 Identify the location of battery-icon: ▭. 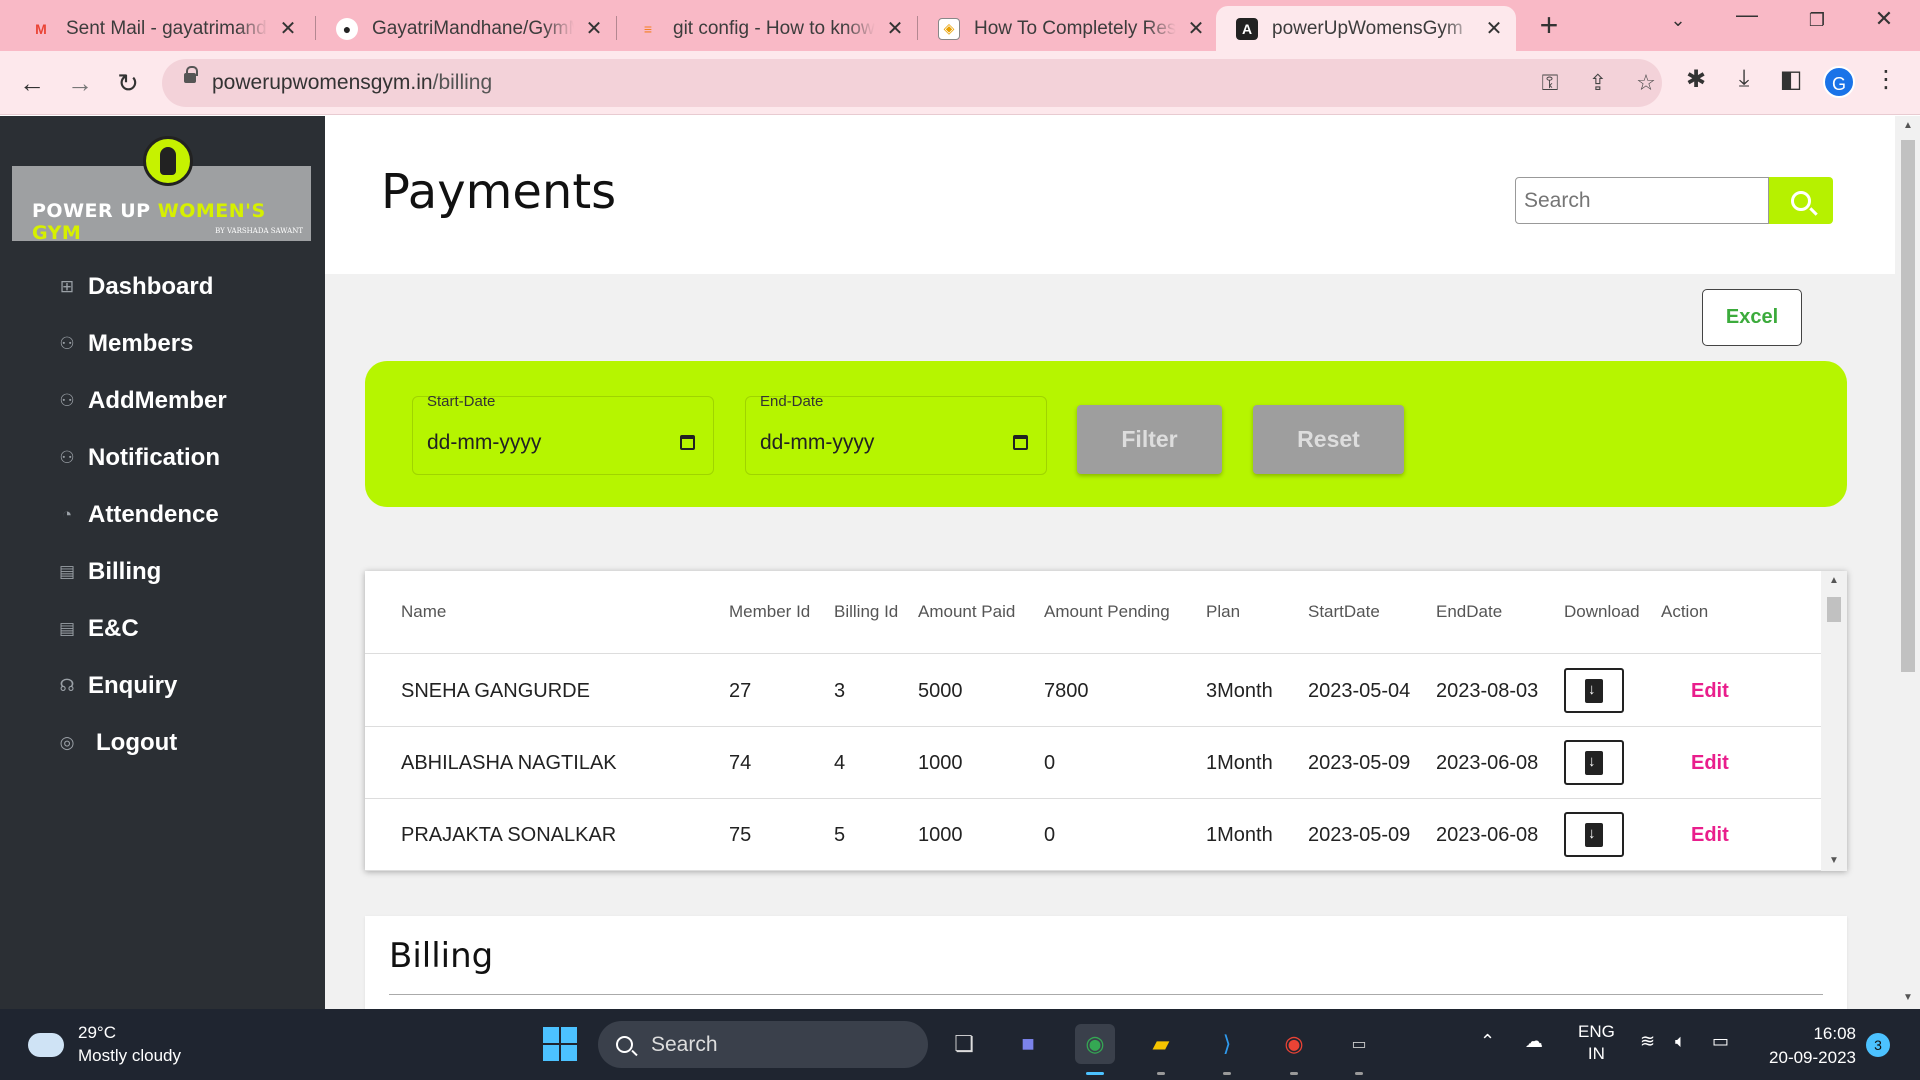
(1720, 1041).